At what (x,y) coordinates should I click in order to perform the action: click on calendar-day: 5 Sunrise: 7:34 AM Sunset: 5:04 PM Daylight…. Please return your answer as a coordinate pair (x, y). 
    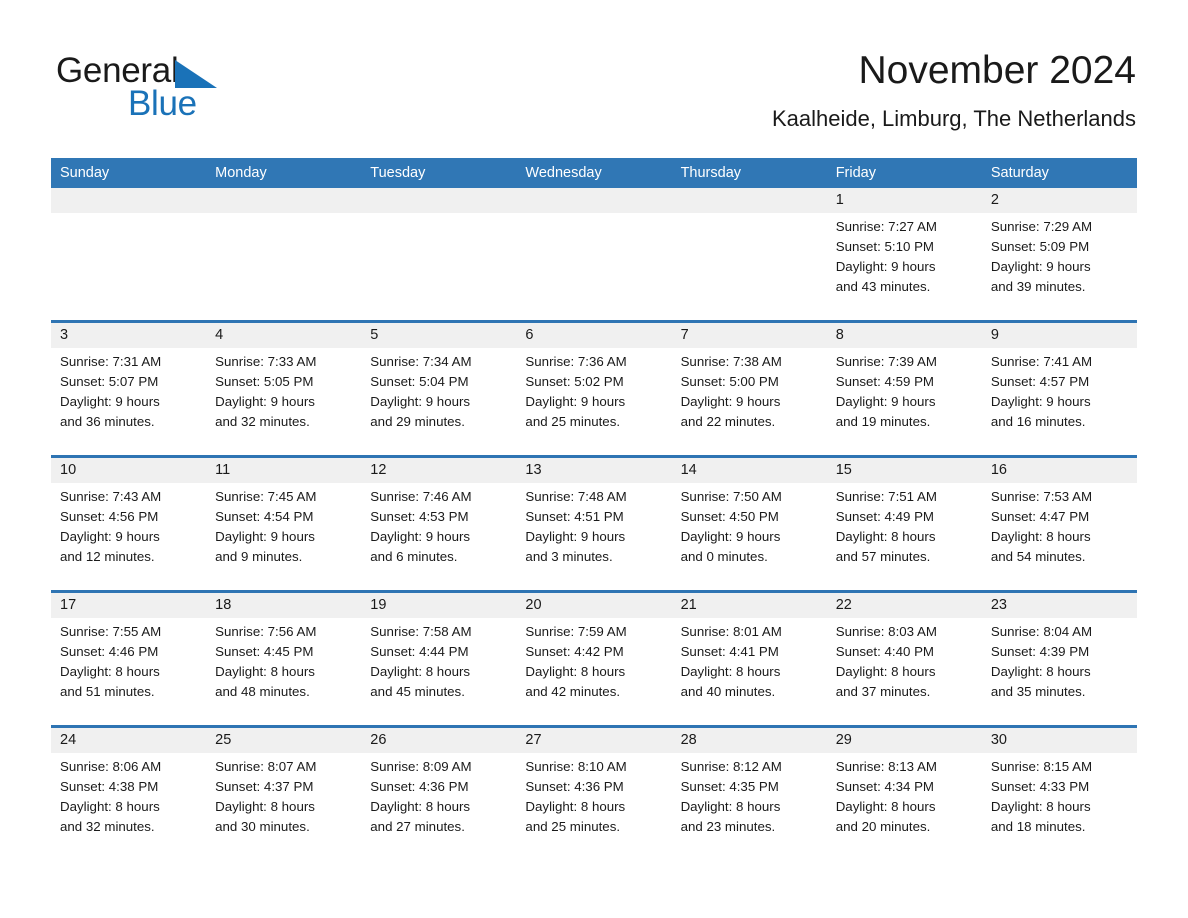
    Looking at the image, I should click on (439, 389).